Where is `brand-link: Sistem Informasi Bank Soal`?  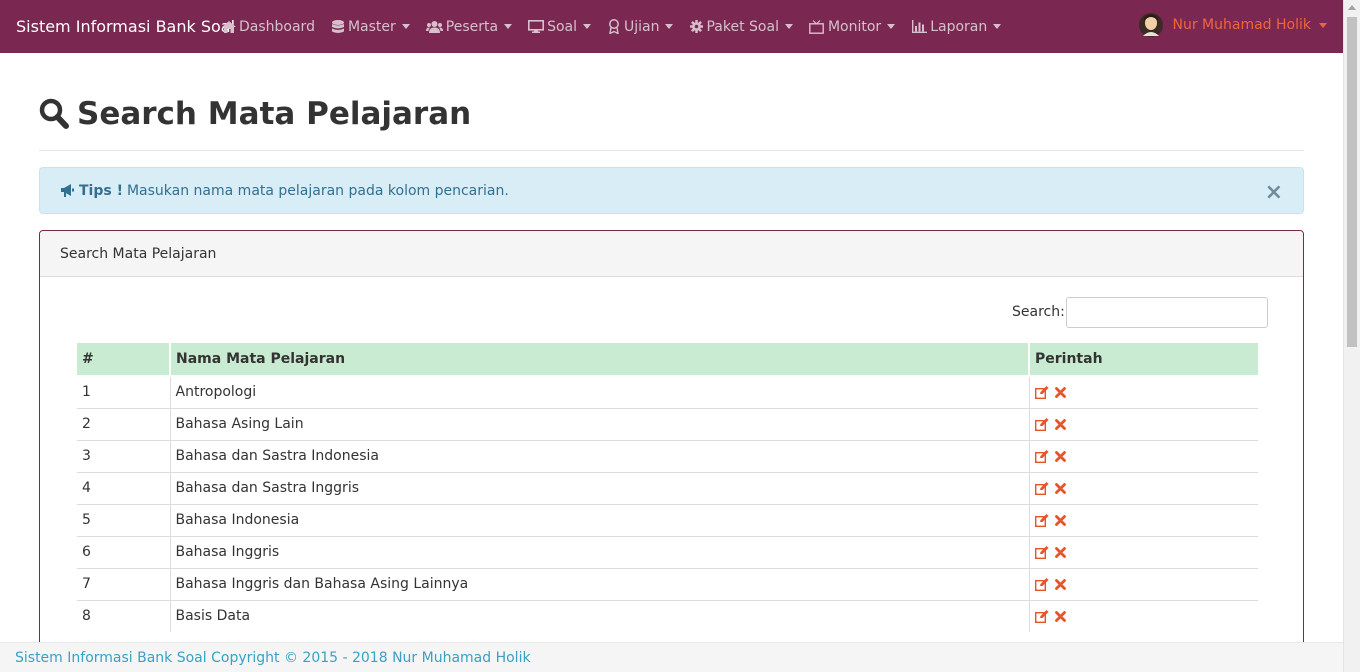 brand-link: Sistem Informasi Bank Soal is located at coordinates (117, 26).